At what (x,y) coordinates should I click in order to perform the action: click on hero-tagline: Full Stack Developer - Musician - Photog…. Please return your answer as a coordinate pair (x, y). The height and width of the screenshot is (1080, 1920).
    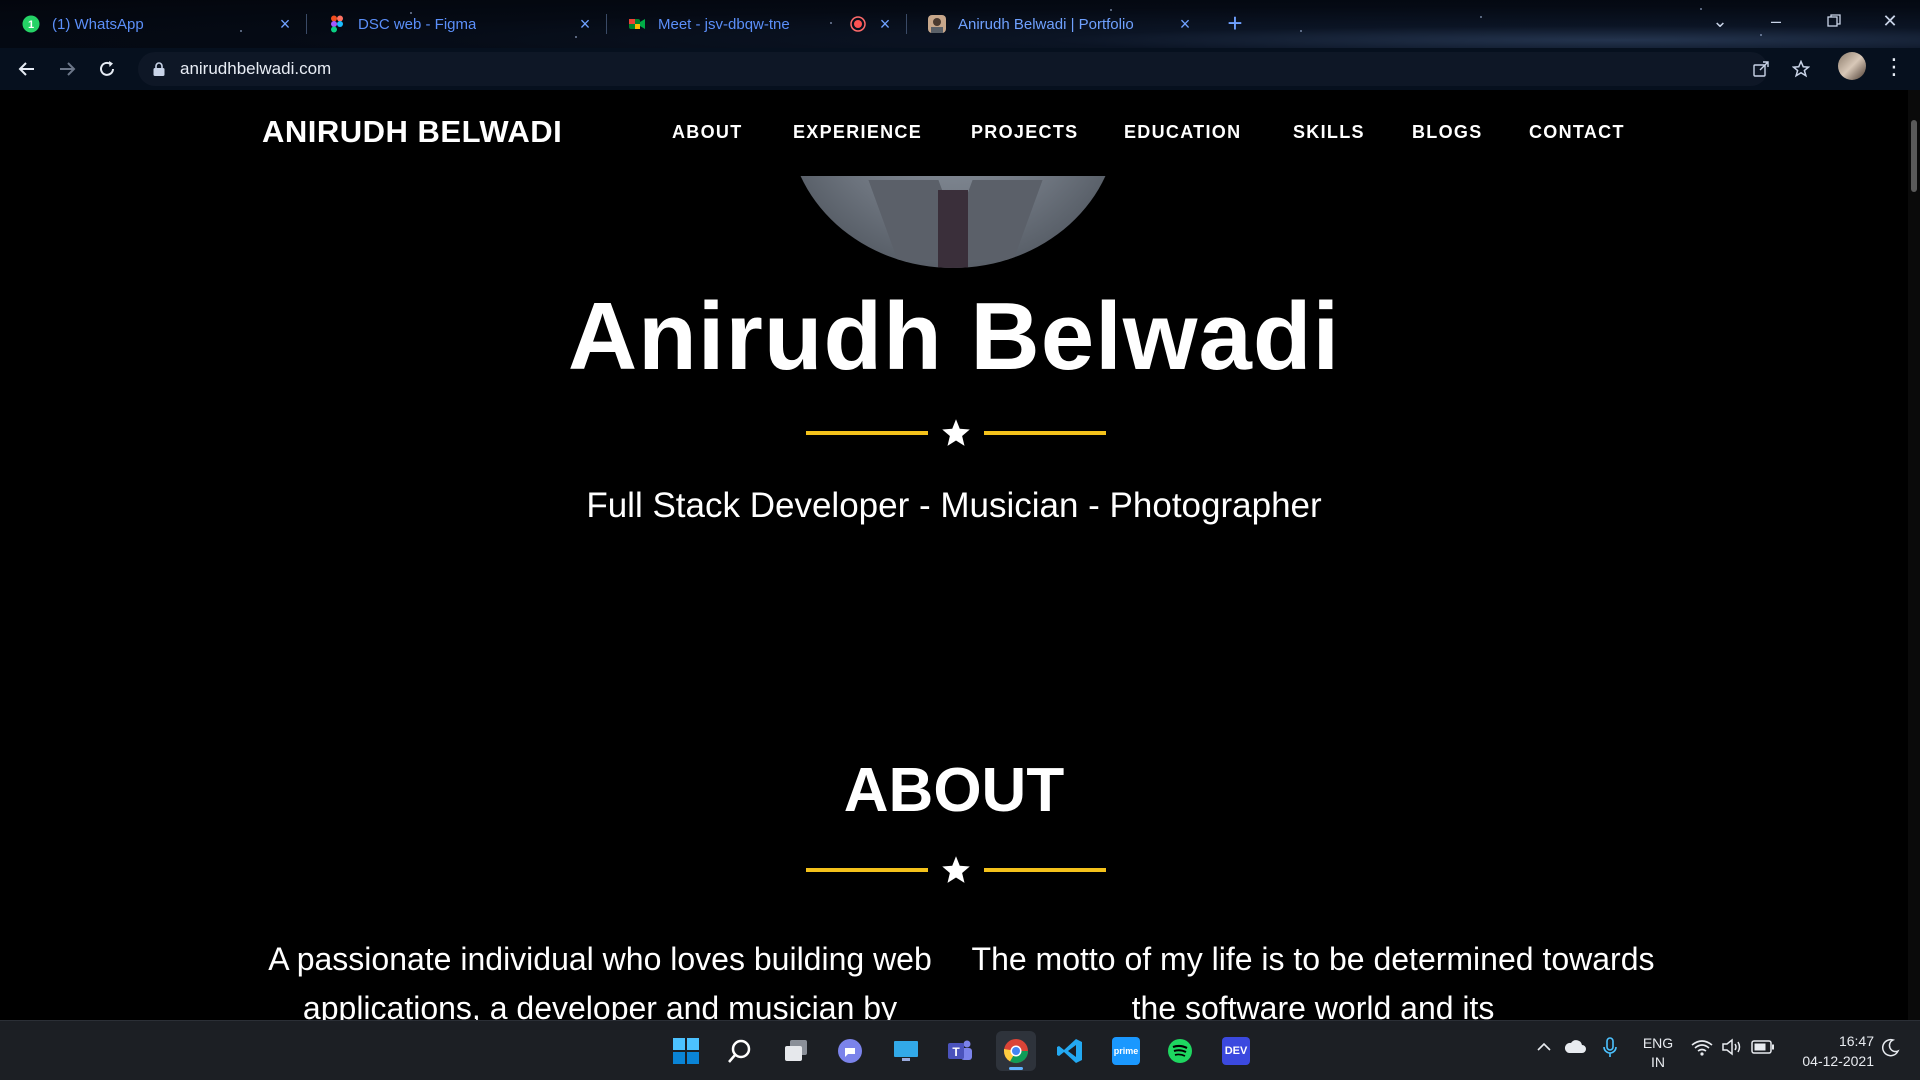
    Looking at the image, I should click on (954, 505).